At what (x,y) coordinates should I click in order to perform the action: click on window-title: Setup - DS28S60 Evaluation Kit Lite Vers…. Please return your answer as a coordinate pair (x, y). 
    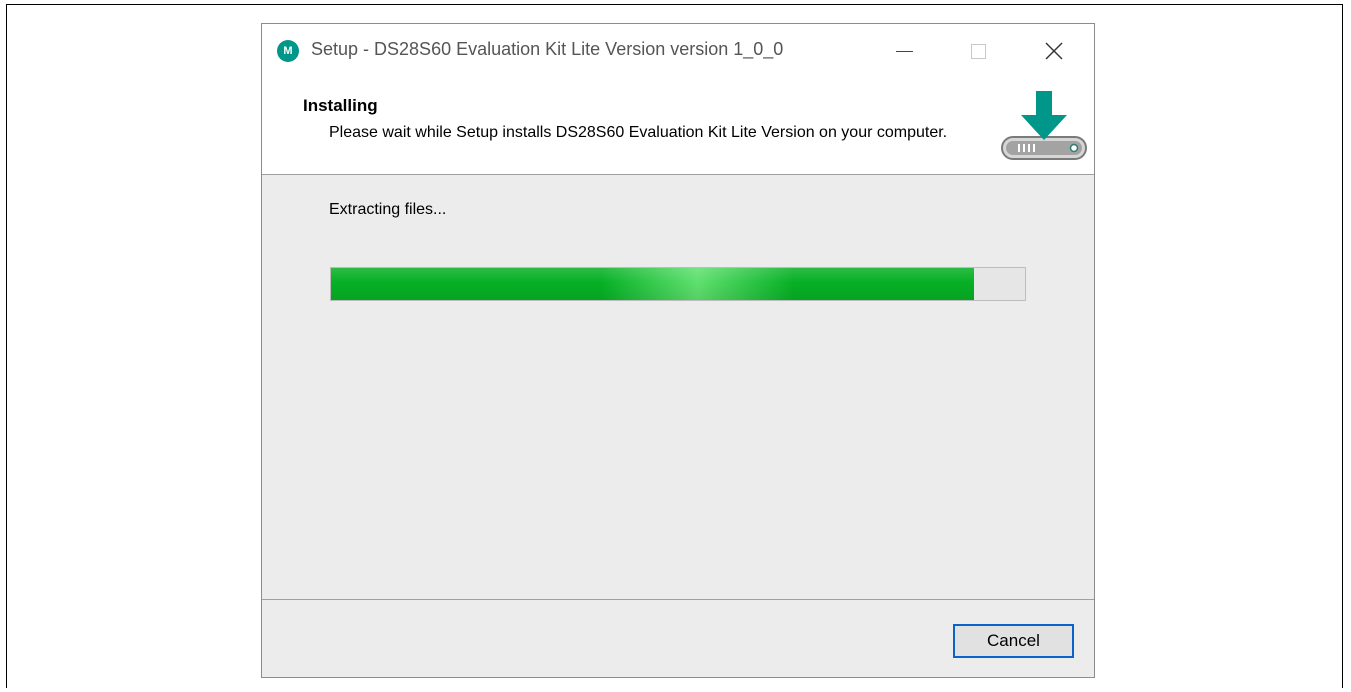
    Looking at the image, I should click on (547, 49).